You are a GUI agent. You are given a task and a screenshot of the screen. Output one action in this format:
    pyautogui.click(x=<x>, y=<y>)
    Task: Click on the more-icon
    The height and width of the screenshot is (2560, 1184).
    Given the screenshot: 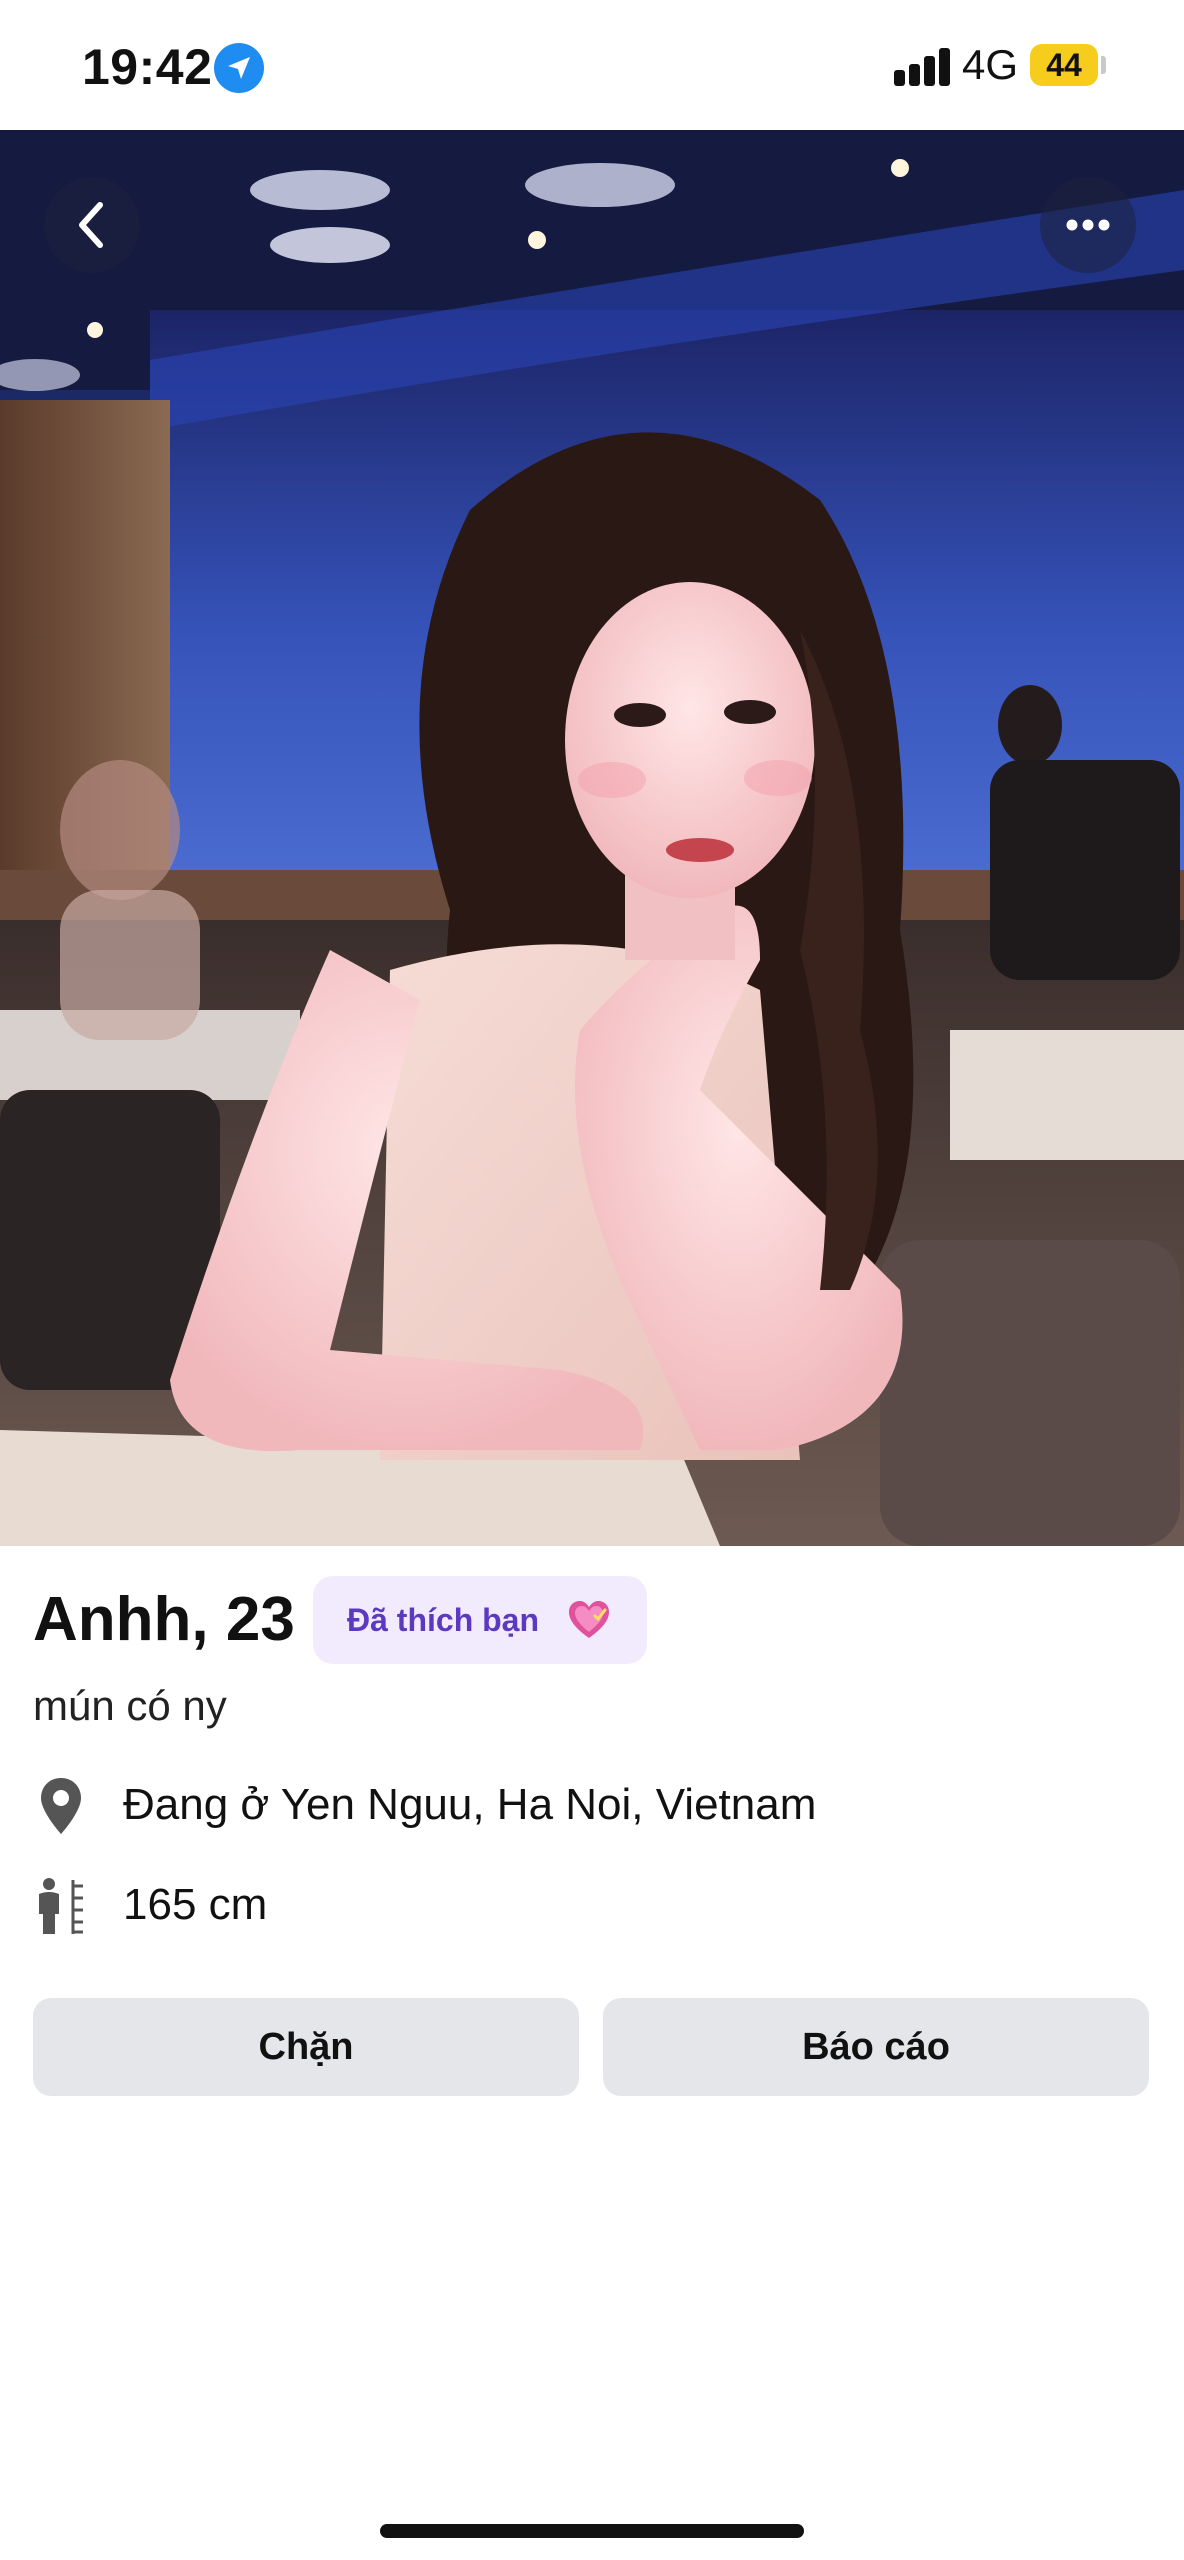 What is the action you would take?
    pyautogui.click(x=1088, y=225)
    